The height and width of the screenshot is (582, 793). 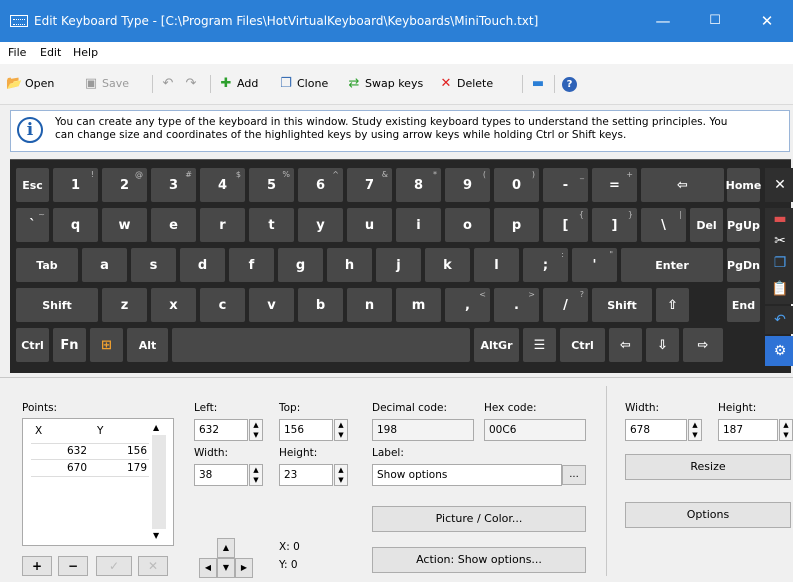 What do you see at coordinates (32, 225) in the screenshot?
I see `key: ` ~` at bounding box center [32, 225].